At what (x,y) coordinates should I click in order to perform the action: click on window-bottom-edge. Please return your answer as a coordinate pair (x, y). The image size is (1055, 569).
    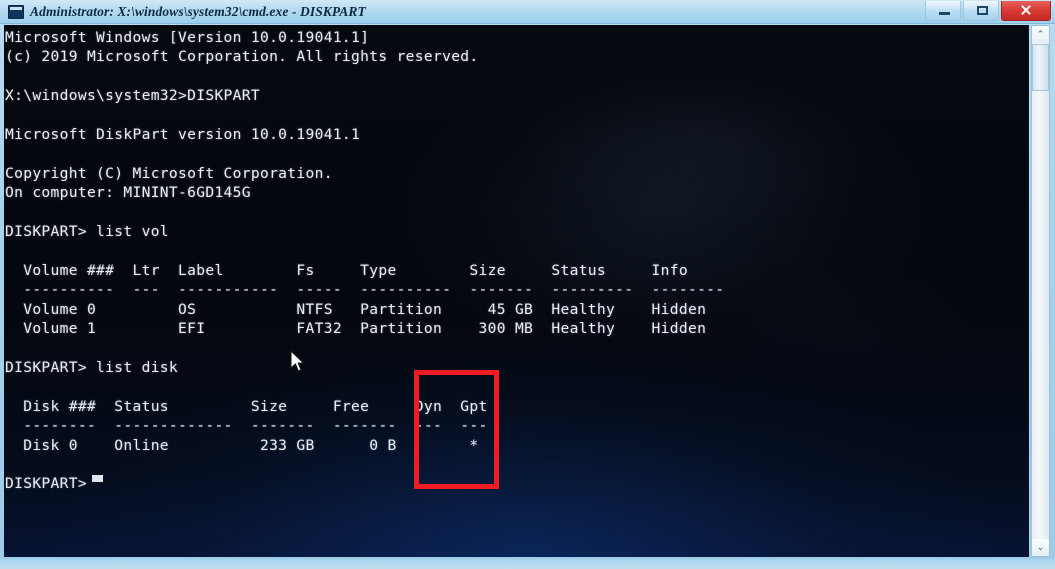
    Looking at the image, I should click on (527, 564).